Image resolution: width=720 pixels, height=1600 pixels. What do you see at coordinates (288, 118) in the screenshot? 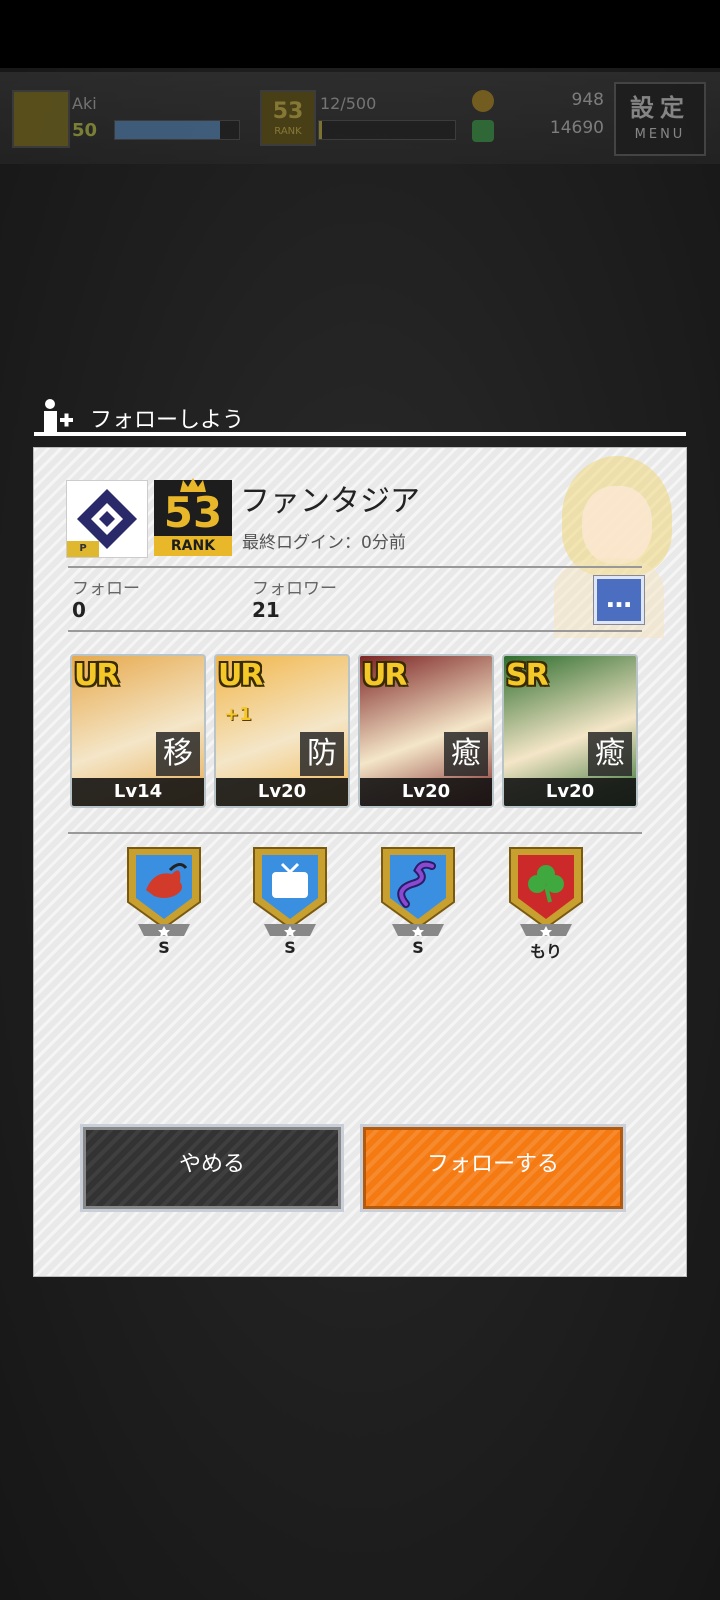
I see `rank-badge: 53` at bounding box center [288, 118].